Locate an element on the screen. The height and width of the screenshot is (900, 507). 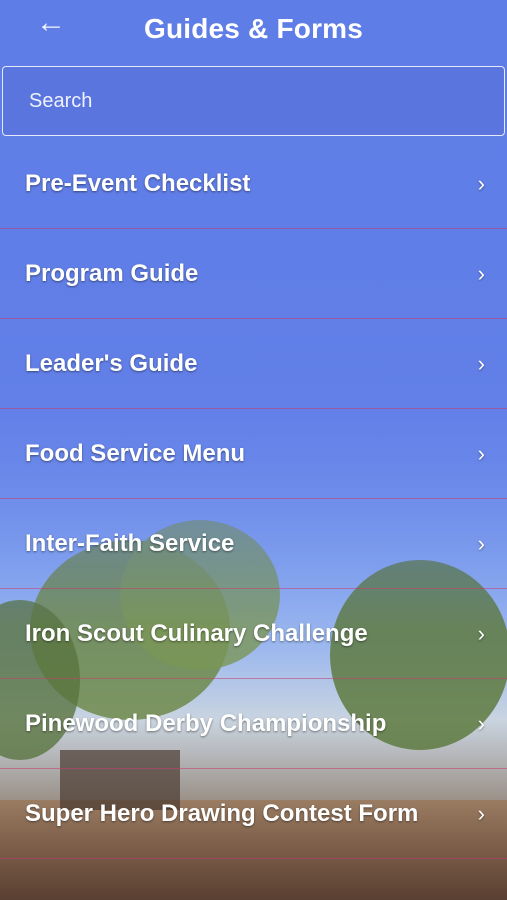
list-item-iron-scout-culinary-challenge: Iron Scout Culinary Challenge › is located at coordinates (253, 634).